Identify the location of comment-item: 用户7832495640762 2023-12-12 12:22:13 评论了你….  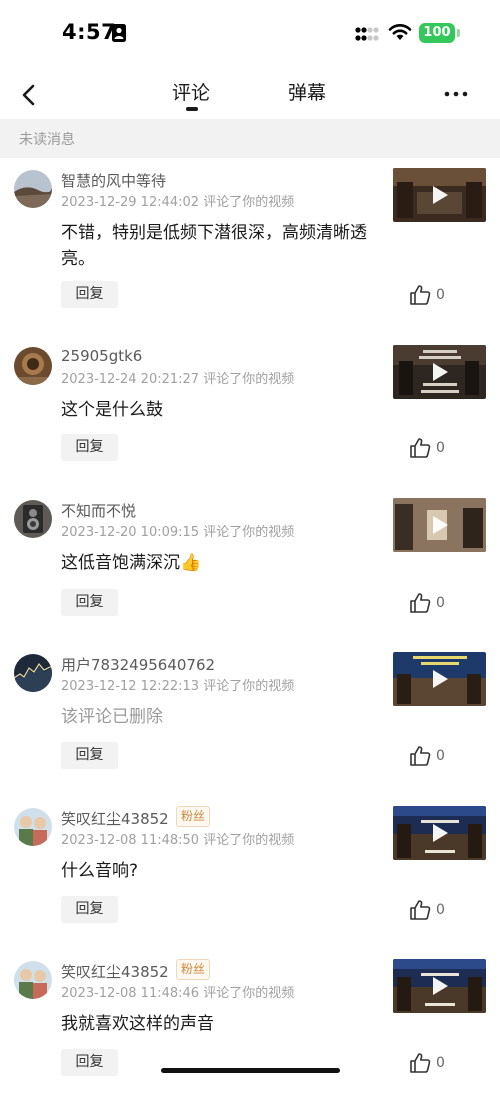
(250, 721).